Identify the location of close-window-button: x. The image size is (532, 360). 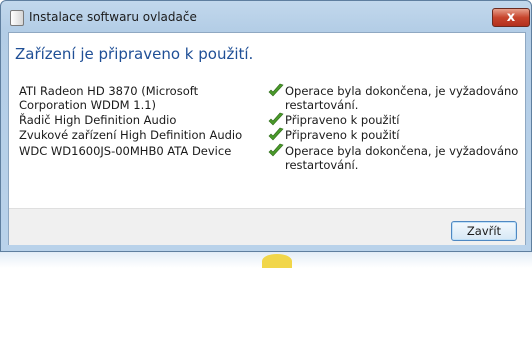
(511, 17).